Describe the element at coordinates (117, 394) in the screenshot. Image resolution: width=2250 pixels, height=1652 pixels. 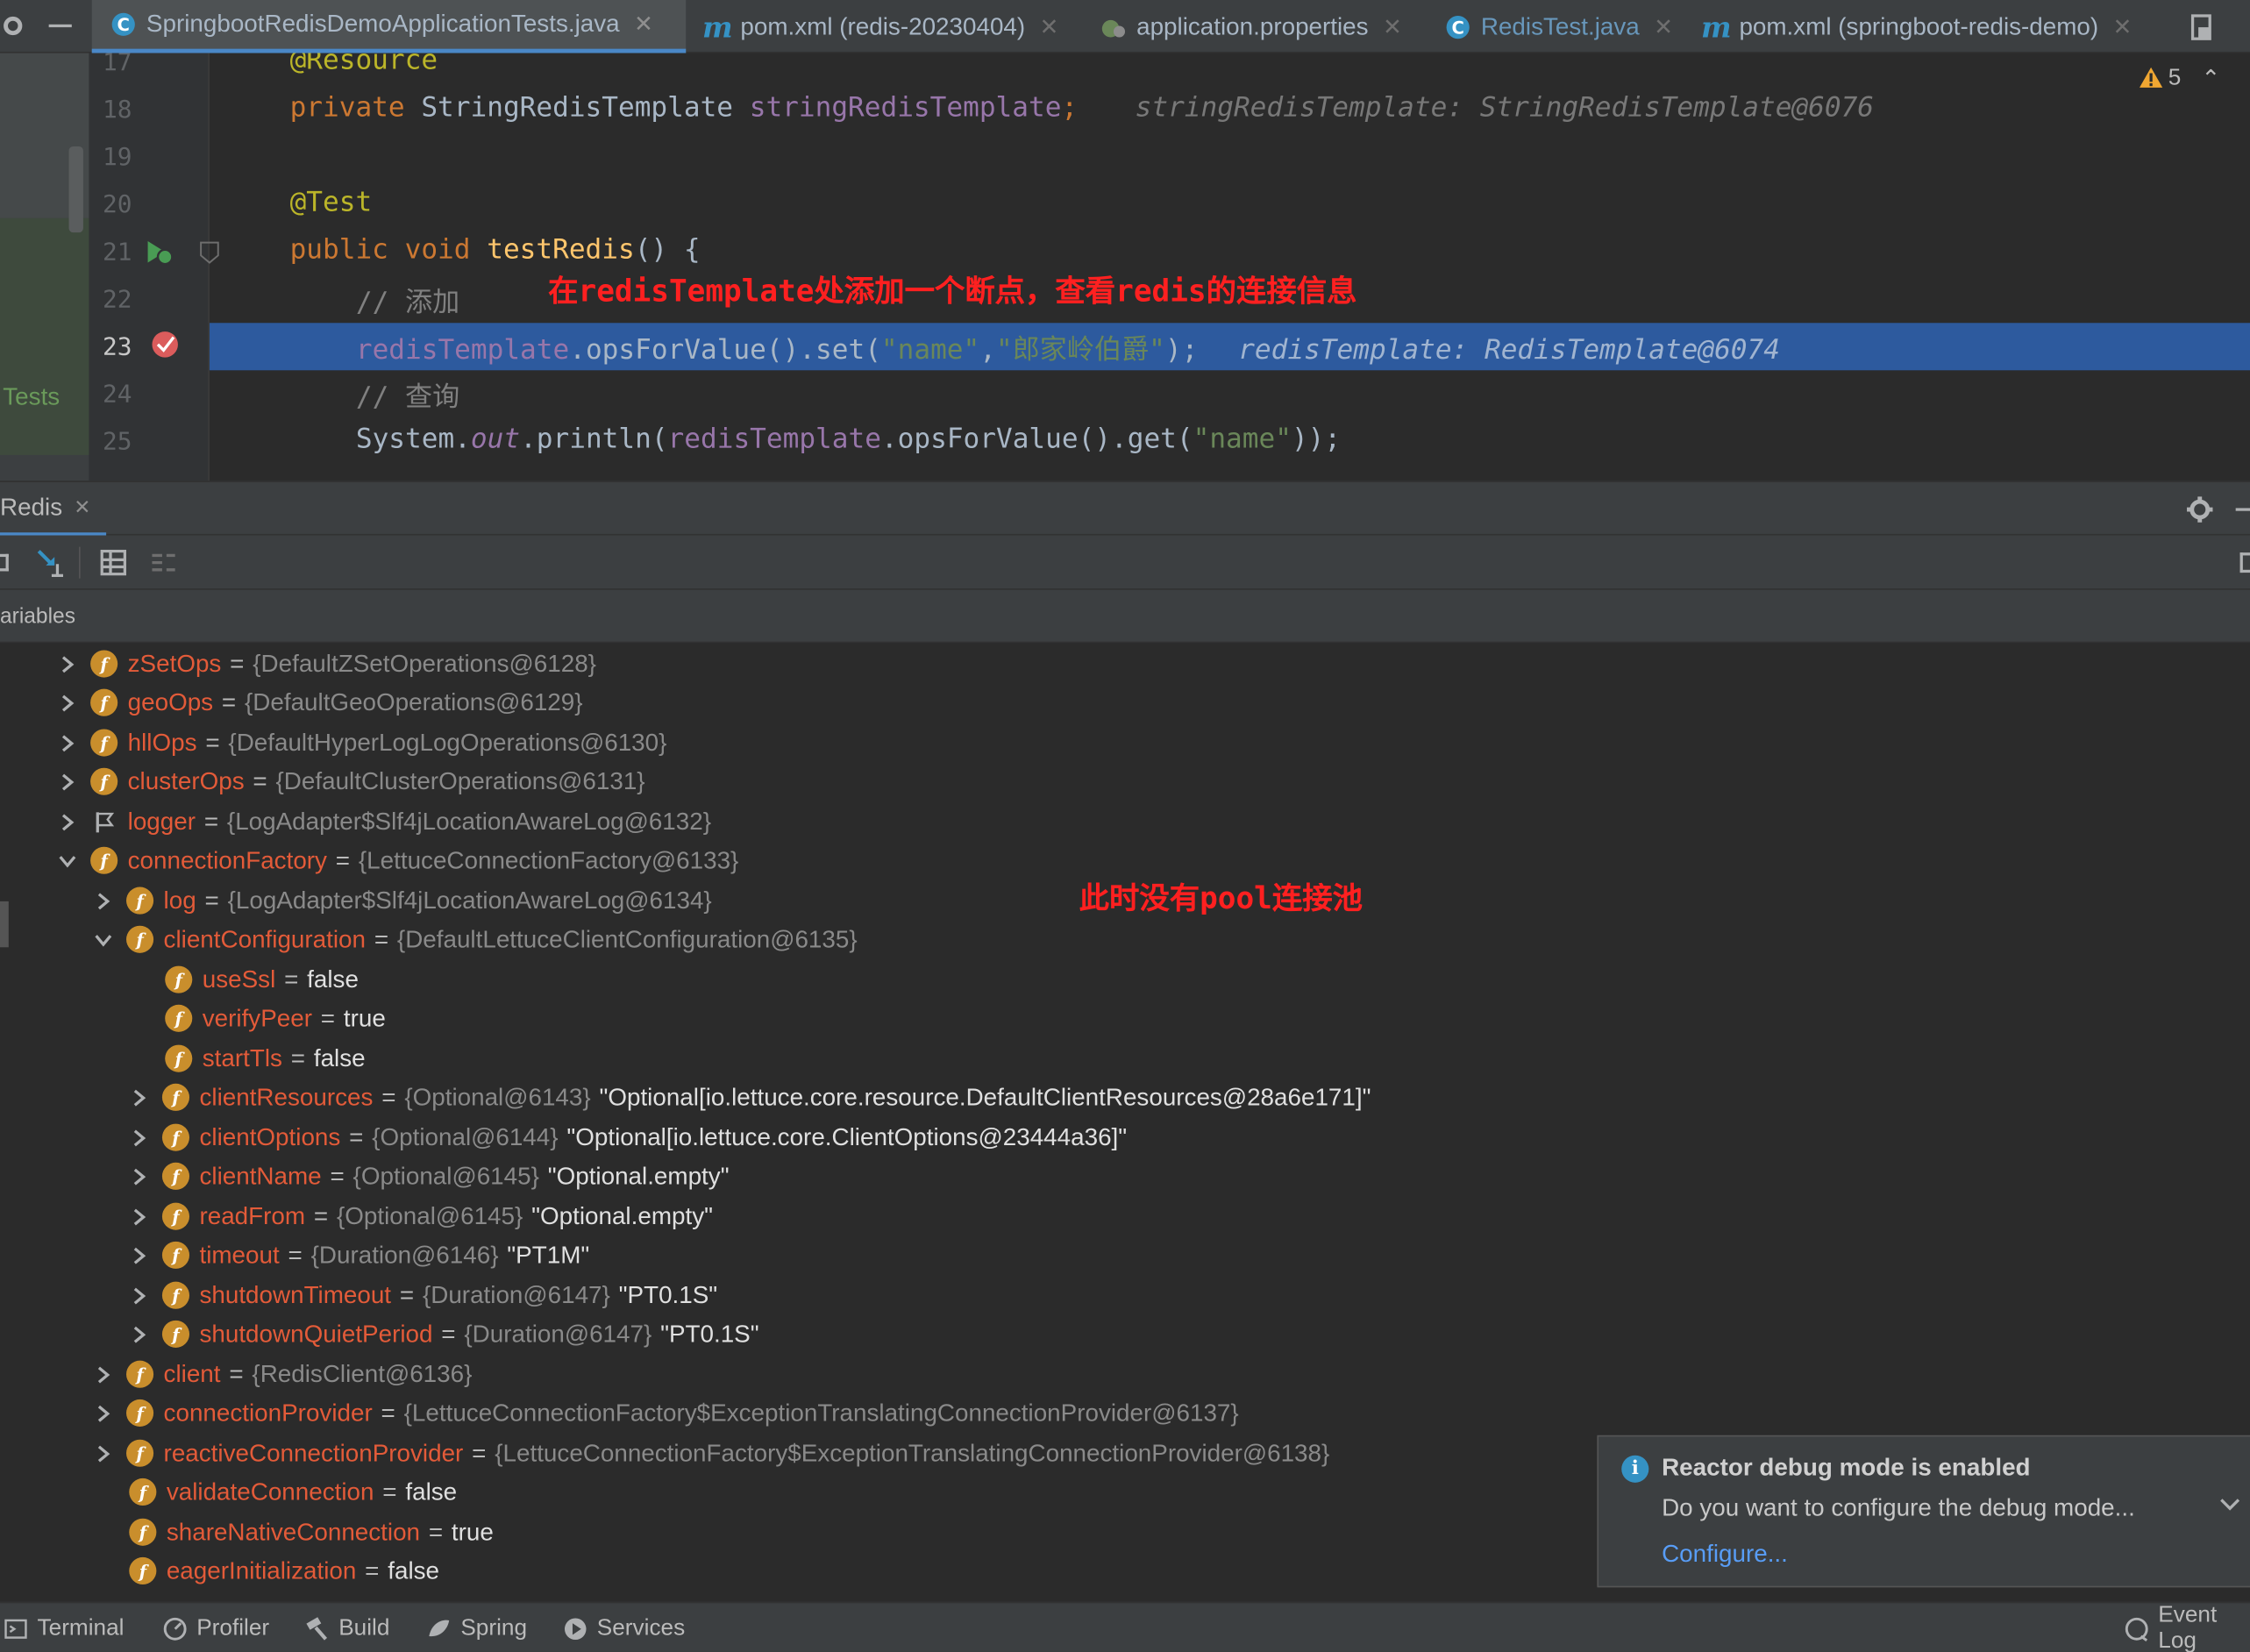
I see `line-number: 24` at that location.